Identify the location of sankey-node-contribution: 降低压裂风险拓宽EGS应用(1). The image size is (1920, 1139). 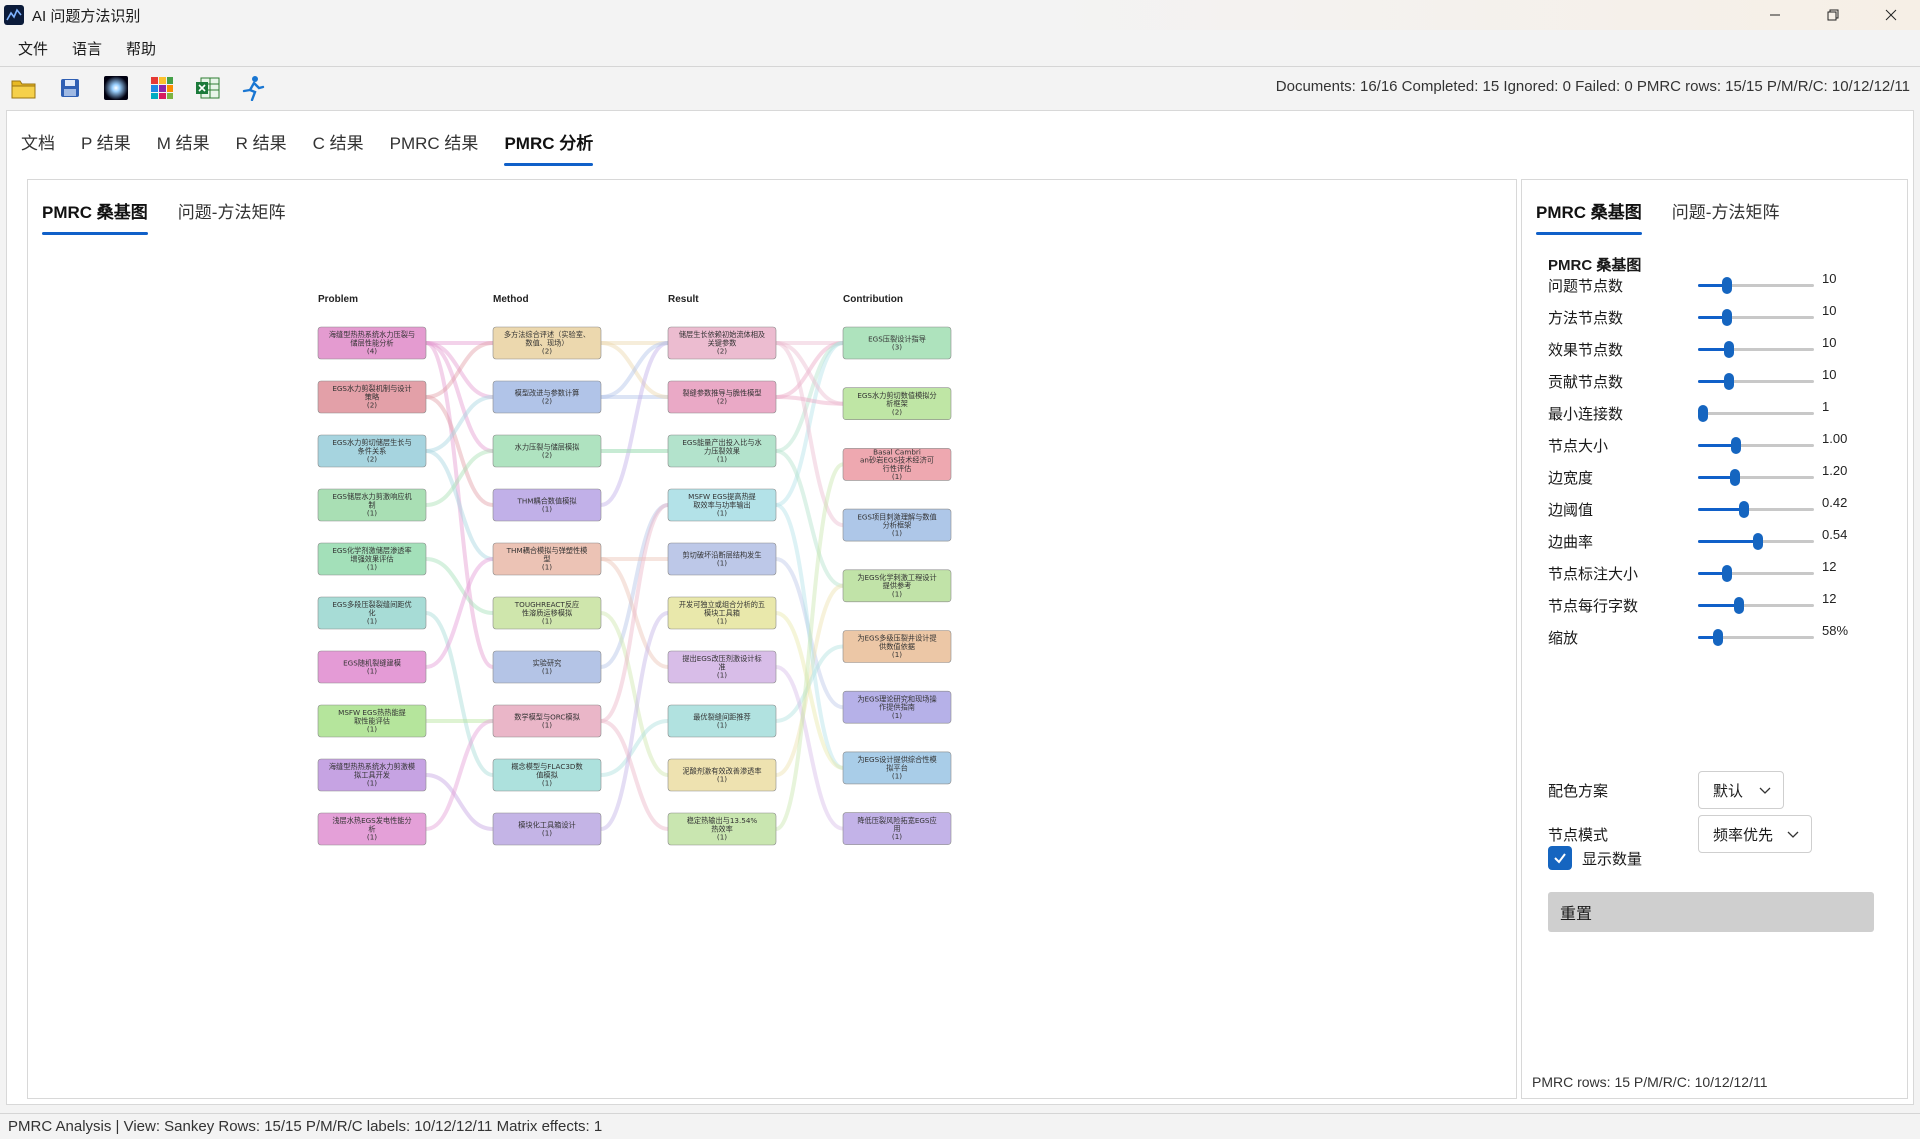
(897, 828).